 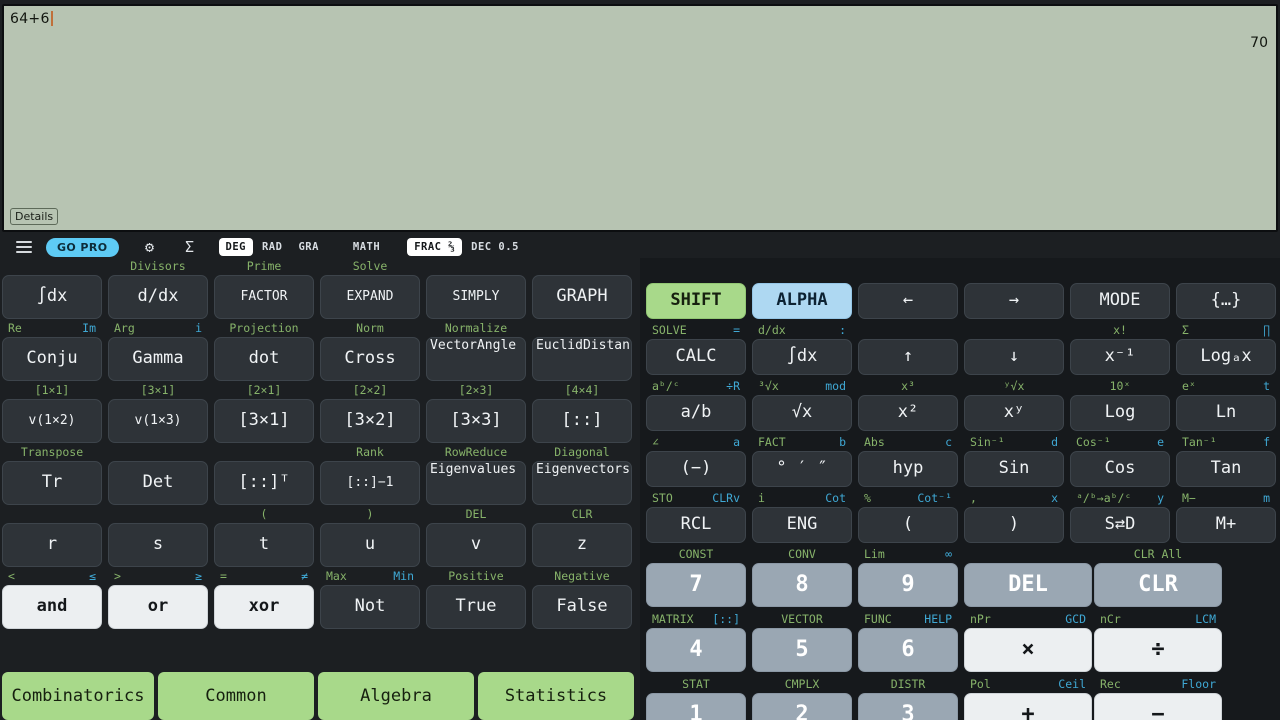 What do you see at coordinates (52, 359) in the screenshot?
I see `key-conju: Conju` at bounding box center [52, 359].